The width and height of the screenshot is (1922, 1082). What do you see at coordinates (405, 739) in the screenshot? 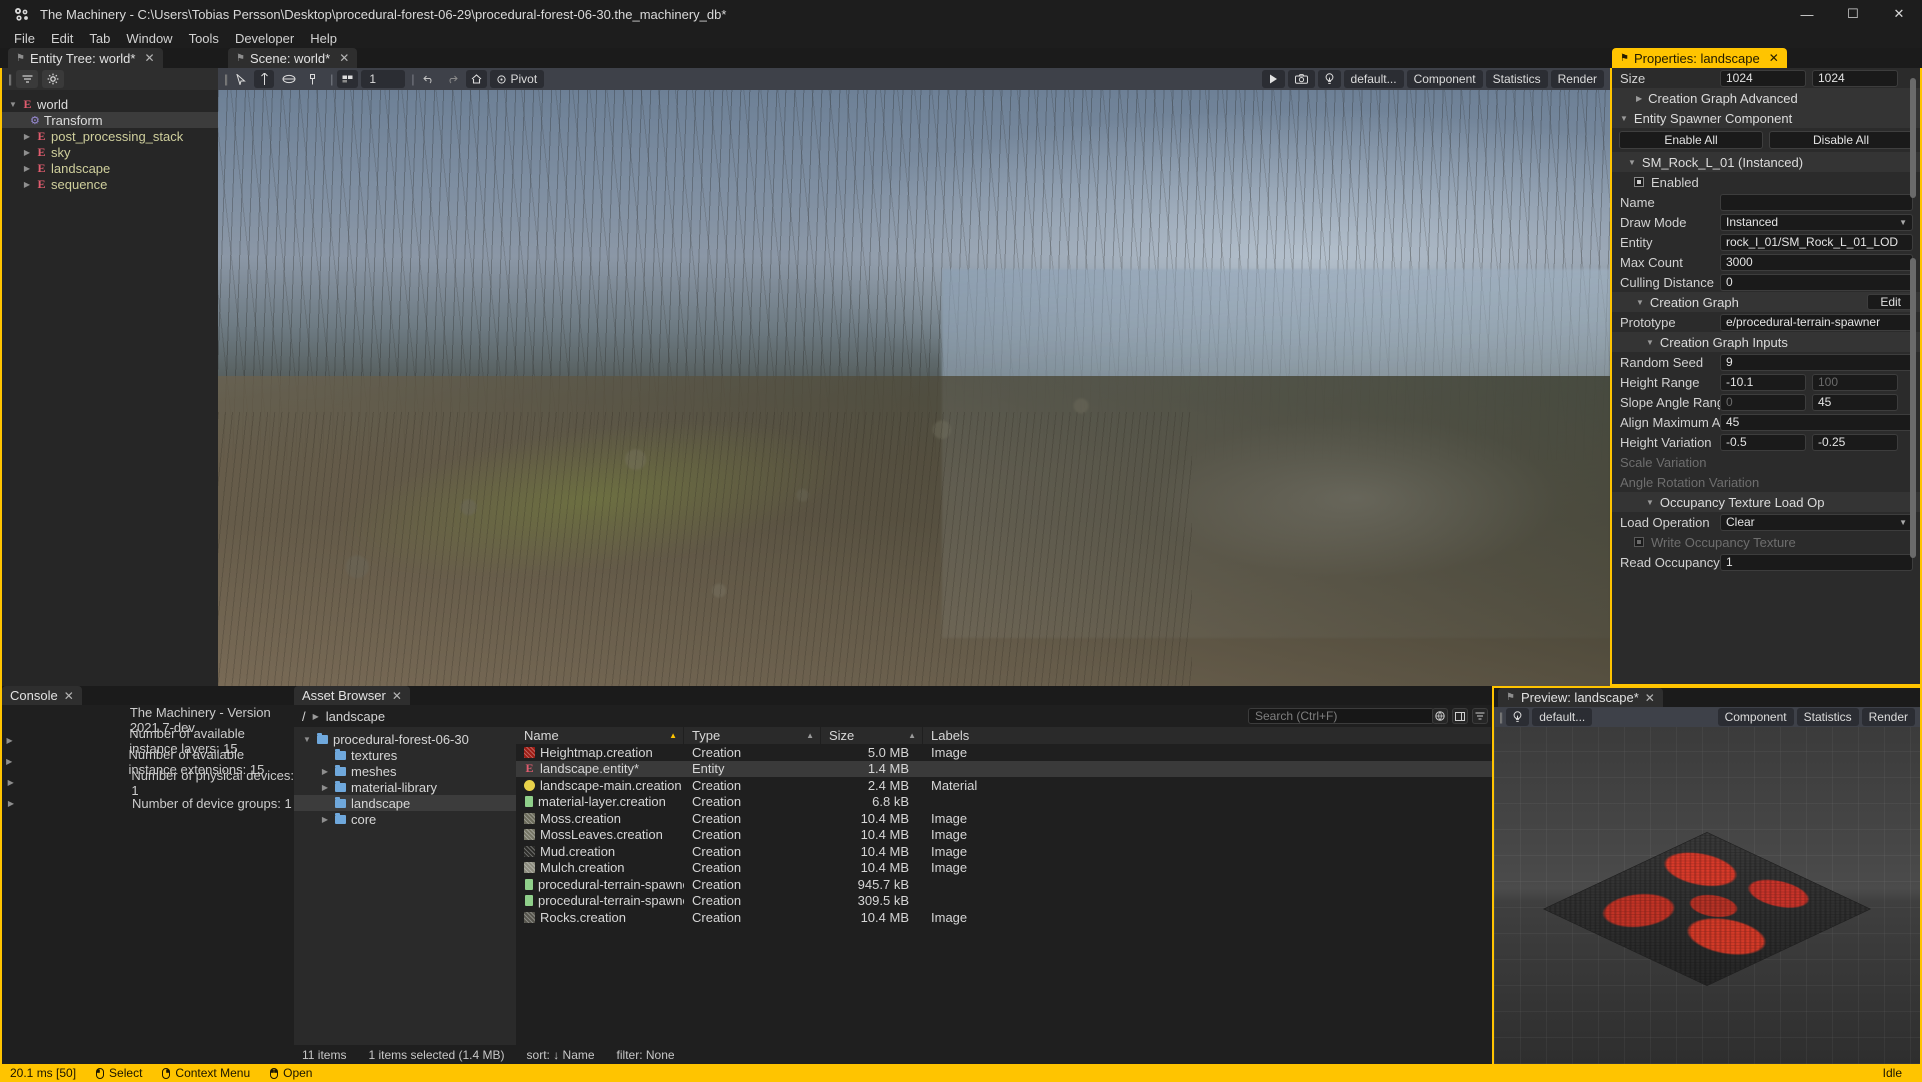
I see `folder-node-procedural-forest-06-30: ▼ procedural-forest-06-30` at bounding box center [405, 739].